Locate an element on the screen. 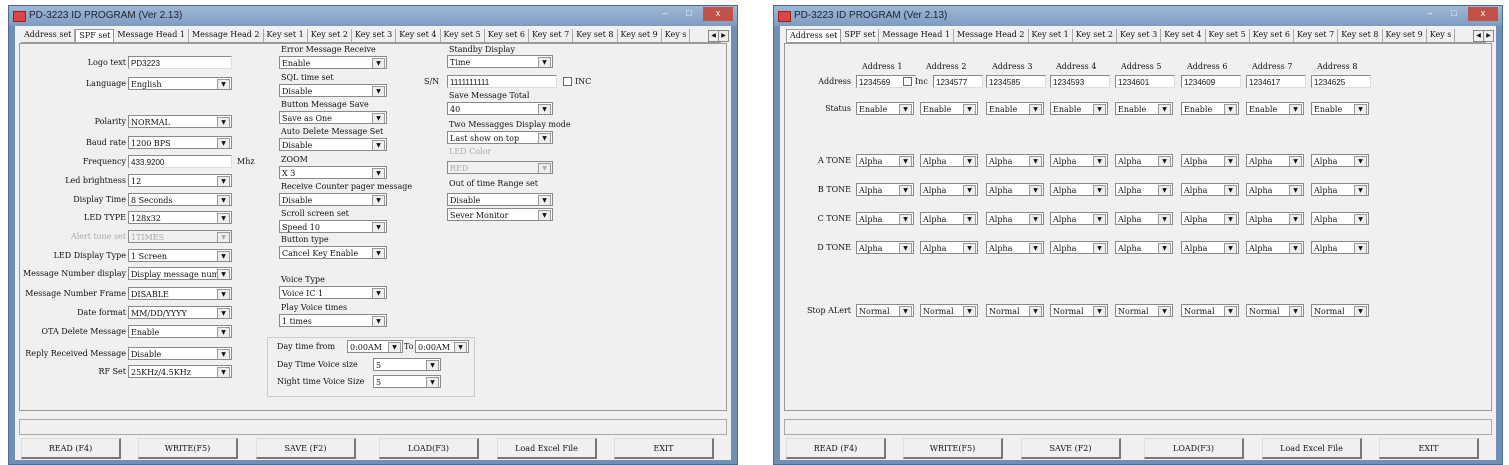 The width and height of the screenshot is (1509, 465). tab-key-set-9: Key set 9 is located at coordinates (640, 35).